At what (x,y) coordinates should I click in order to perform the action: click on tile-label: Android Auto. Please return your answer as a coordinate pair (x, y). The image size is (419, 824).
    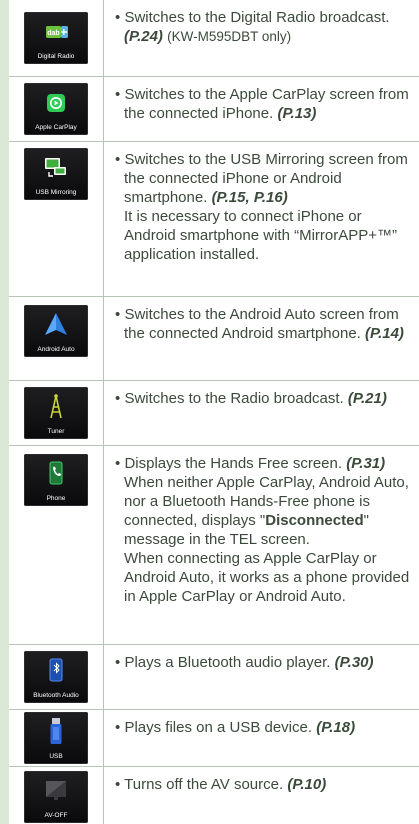
    Looking at the image, I should click on (56, 349).